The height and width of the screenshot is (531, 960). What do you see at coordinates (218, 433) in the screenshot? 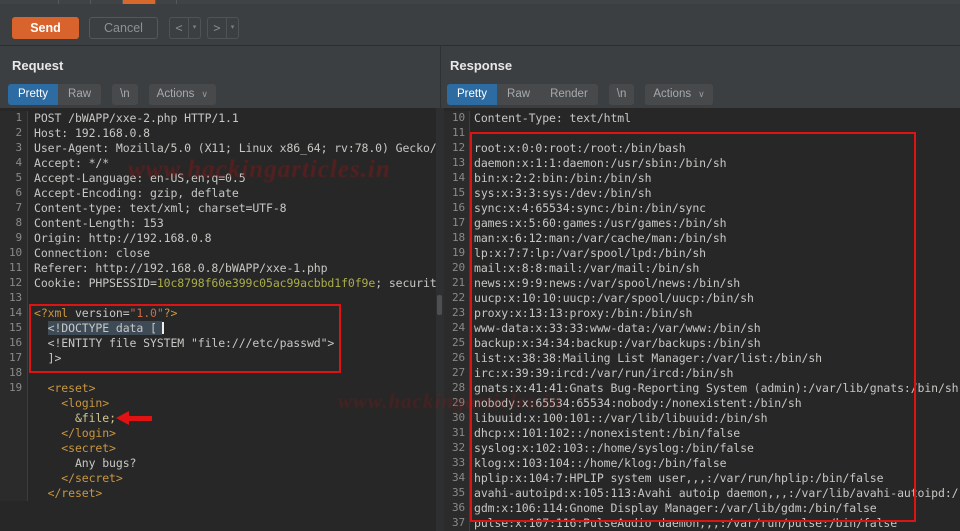
I see `code-line: </login>` at bounding box center [218, 433].